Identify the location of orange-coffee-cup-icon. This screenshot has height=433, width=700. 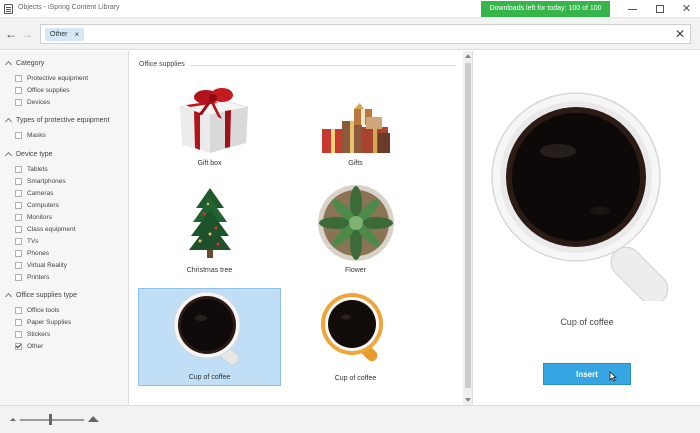
(352, 327).